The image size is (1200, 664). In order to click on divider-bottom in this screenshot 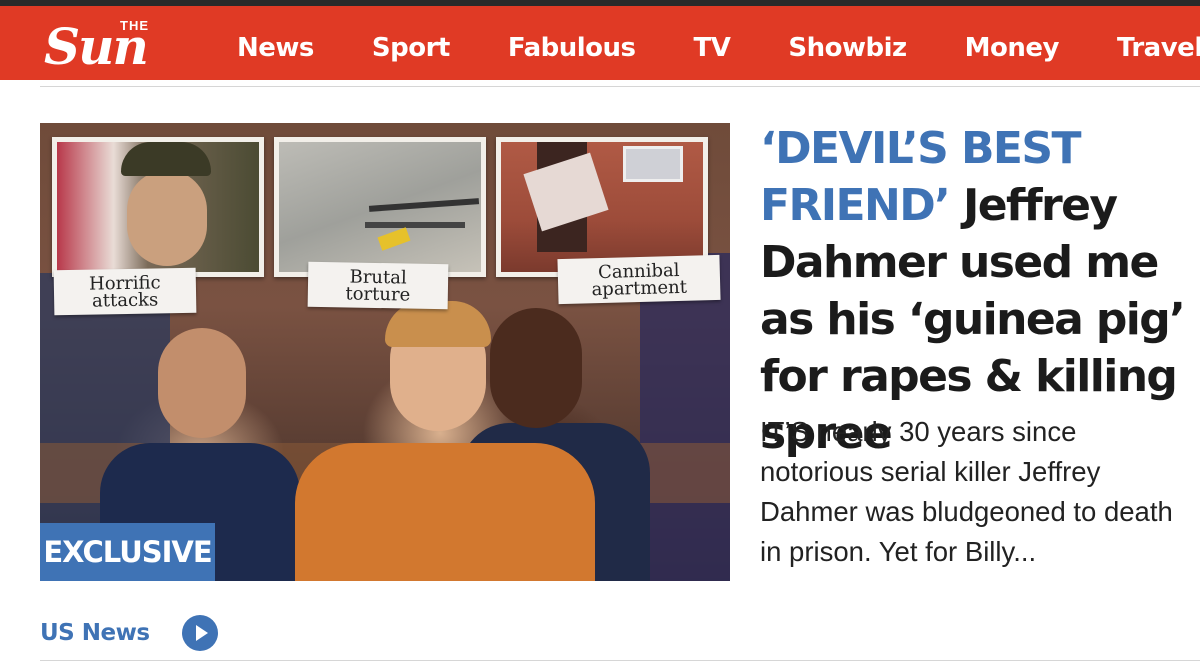, I will do `click(620, 660)`.